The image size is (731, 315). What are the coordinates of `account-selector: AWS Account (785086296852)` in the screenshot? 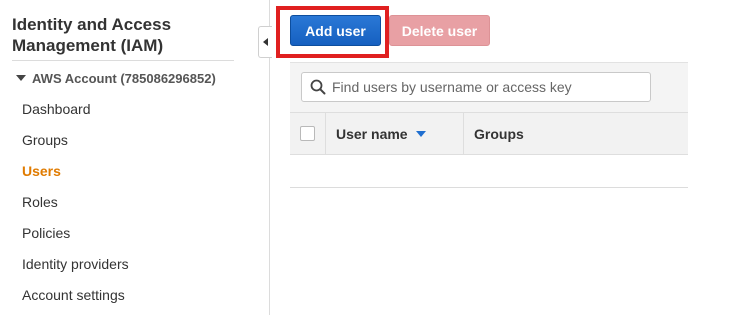 It's located at (116, 78).